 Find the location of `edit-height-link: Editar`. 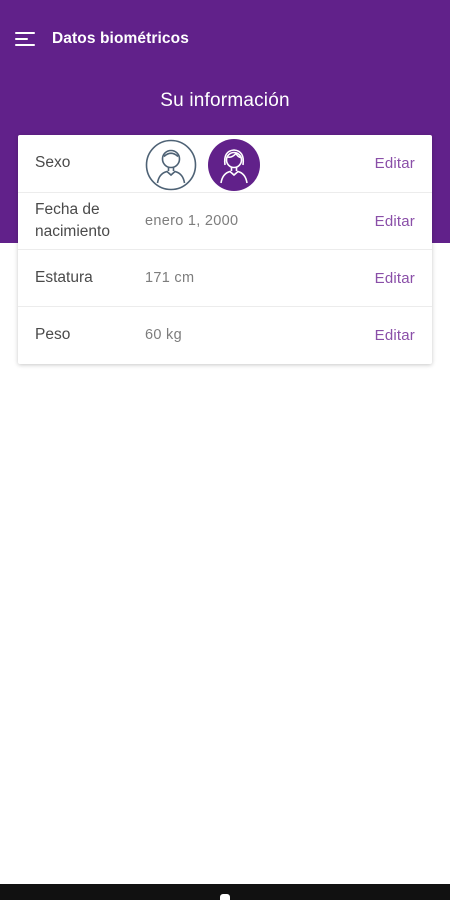

edit-height-link: Editar is located at coordinates (395, 278).